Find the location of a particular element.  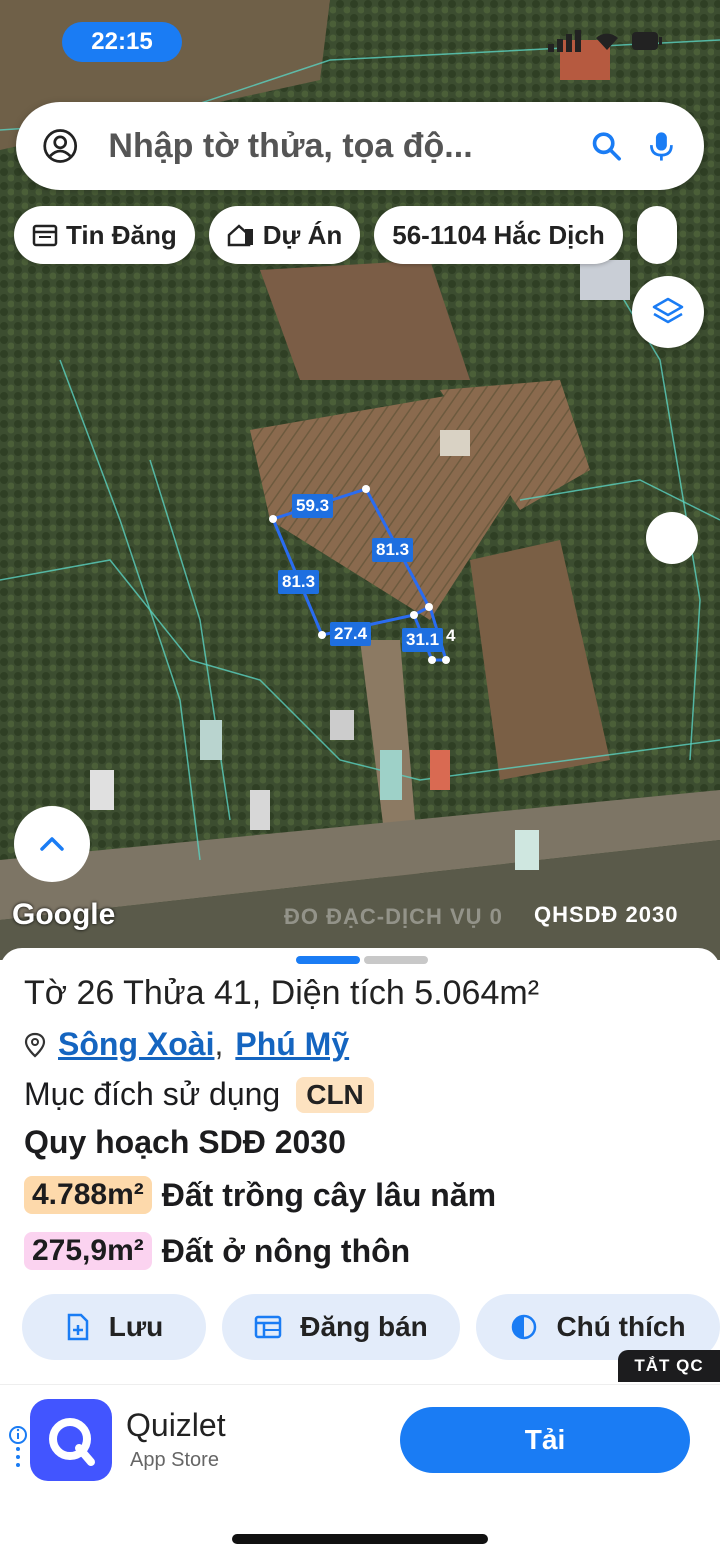

calendar-icon is located at coordinates (45, 235).